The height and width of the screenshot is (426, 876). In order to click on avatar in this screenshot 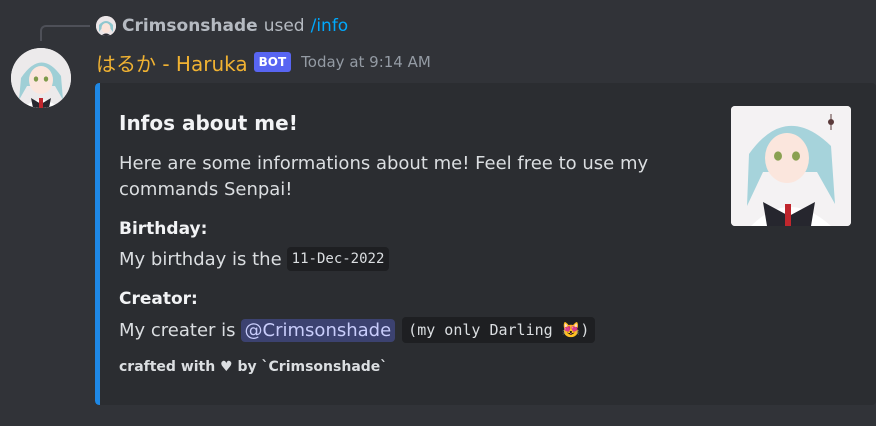, I will do `click(41, 78)`.